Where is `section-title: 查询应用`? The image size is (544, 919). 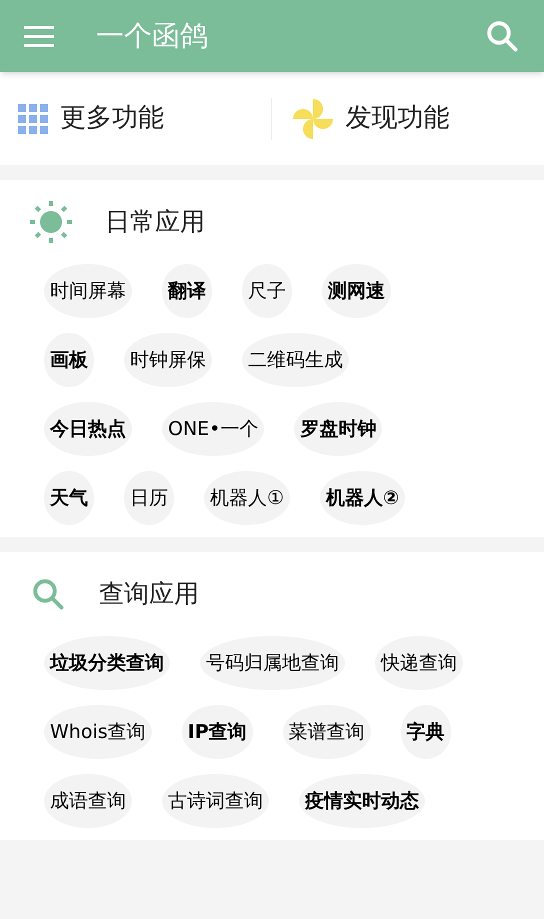
section-title: 查询应用 is located at coordinates (149, 594).